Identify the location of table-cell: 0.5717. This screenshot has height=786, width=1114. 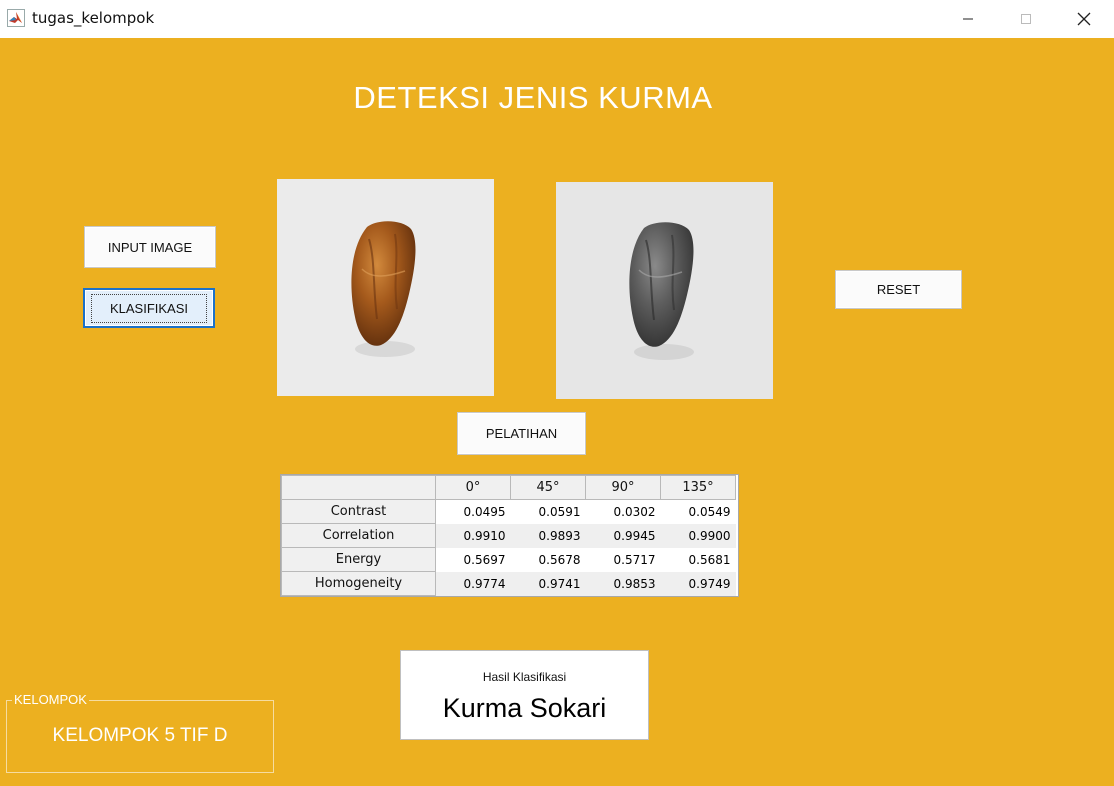
(623, 559).